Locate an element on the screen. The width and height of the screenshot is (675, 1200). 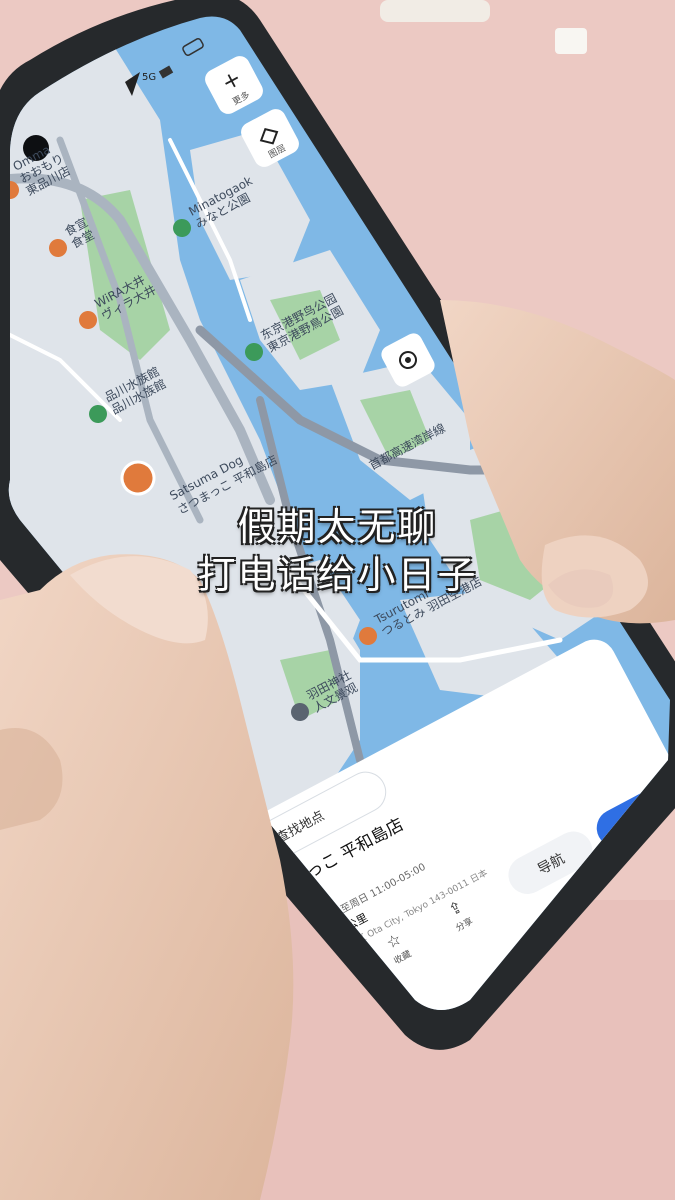
signal-label: 5G is located at coordinates (149, 77).